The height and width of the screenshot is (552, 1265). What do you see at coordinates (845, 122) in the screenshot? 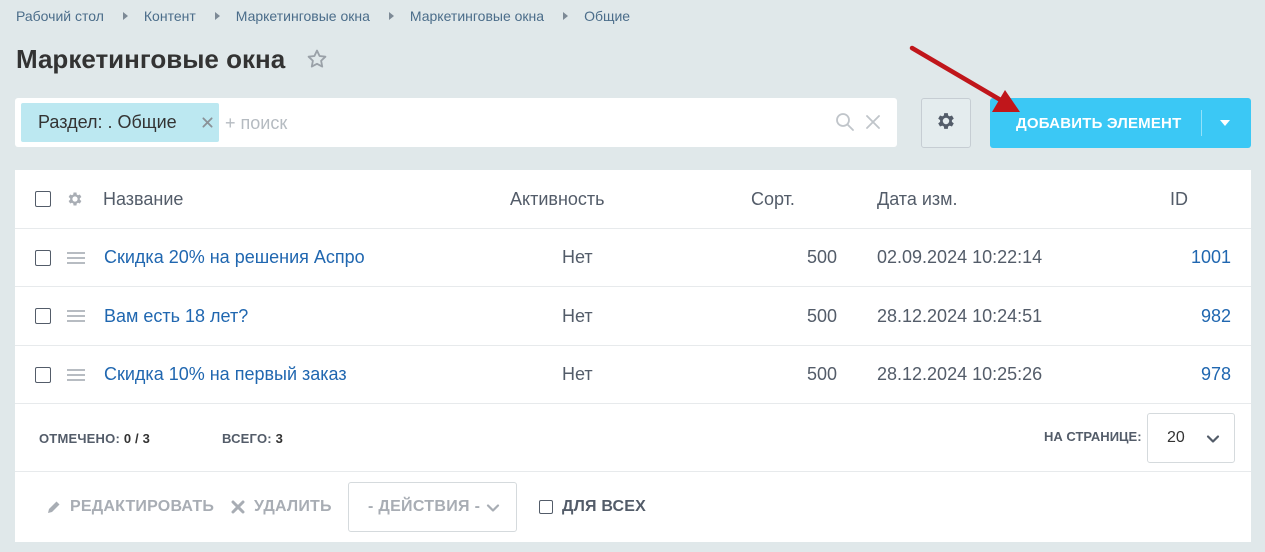
I see `search-icon` at bounding box center [845, 122].